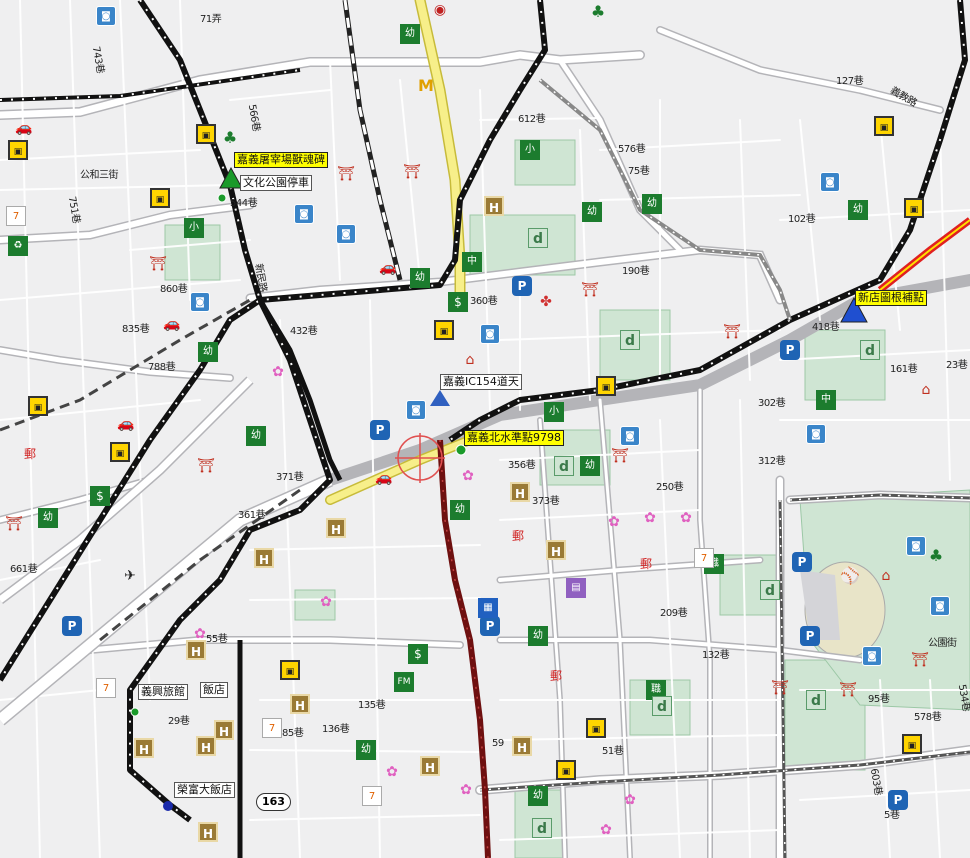 The image size is (970, 858). Describe the element at coordinates (514, 438) in the screenshot. I see `poi-label: 嘉義北水準點9798` at that location.